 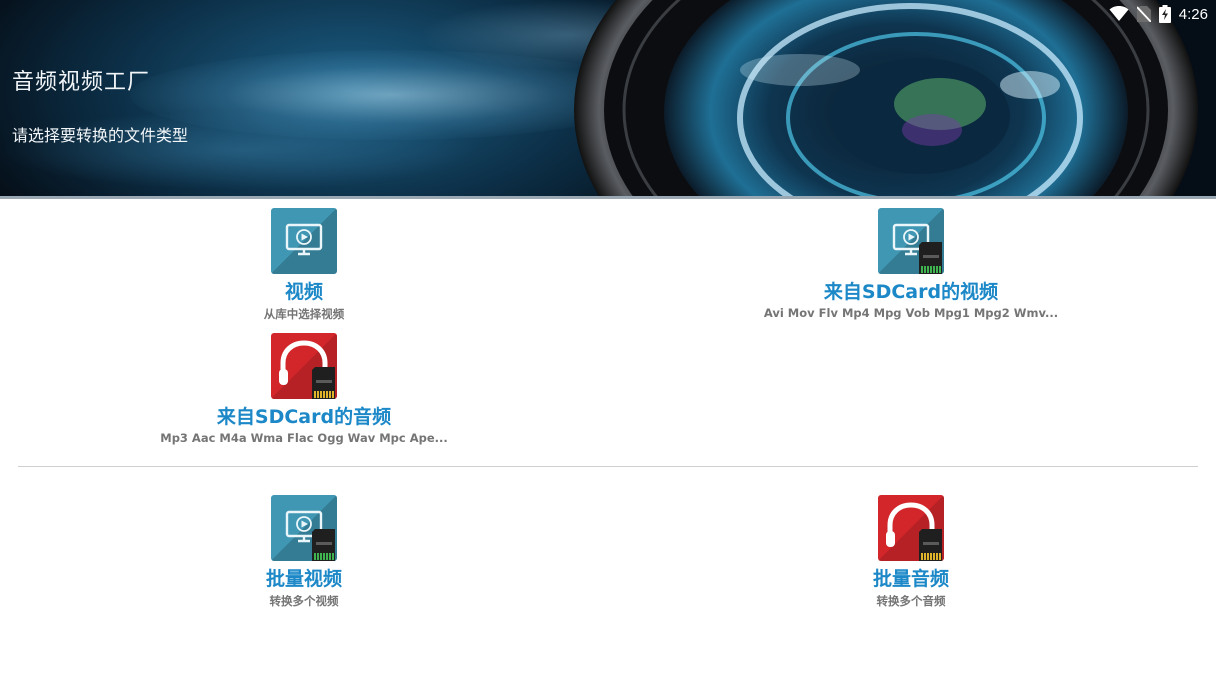 I want to click on wifi-icon, so click(x=1119, y=13).